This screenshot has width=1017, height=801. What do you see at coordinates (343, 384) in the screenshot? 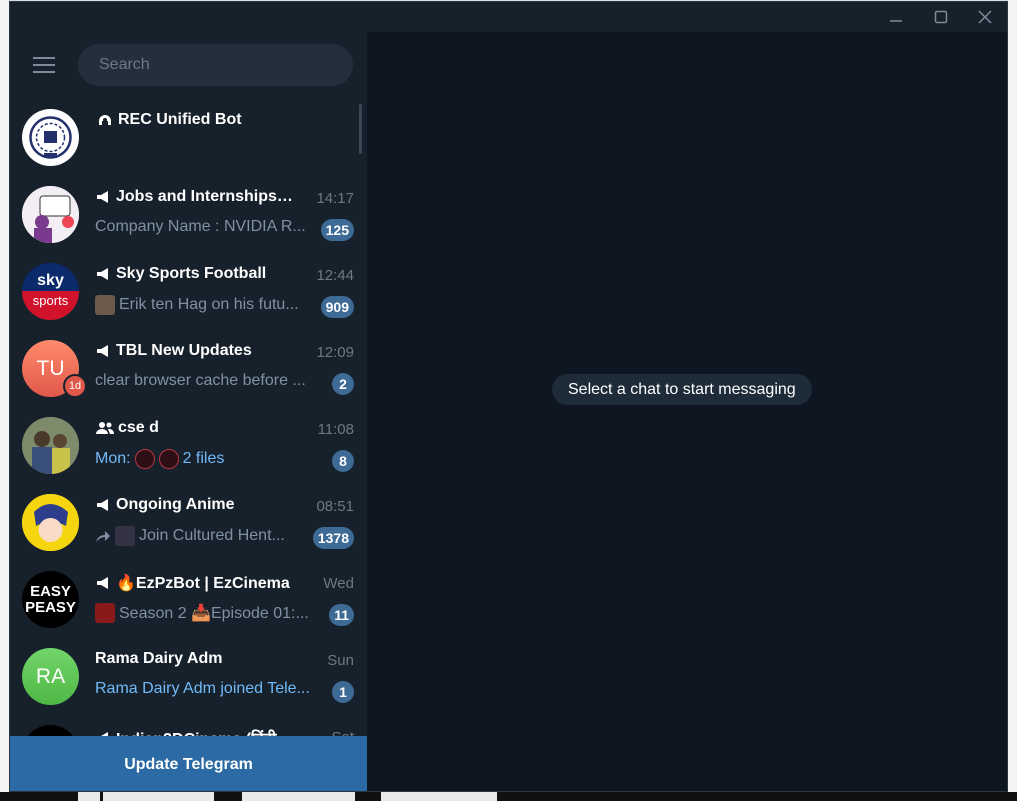
I see `unread-badge: 2` at bounding box center [343, 384].